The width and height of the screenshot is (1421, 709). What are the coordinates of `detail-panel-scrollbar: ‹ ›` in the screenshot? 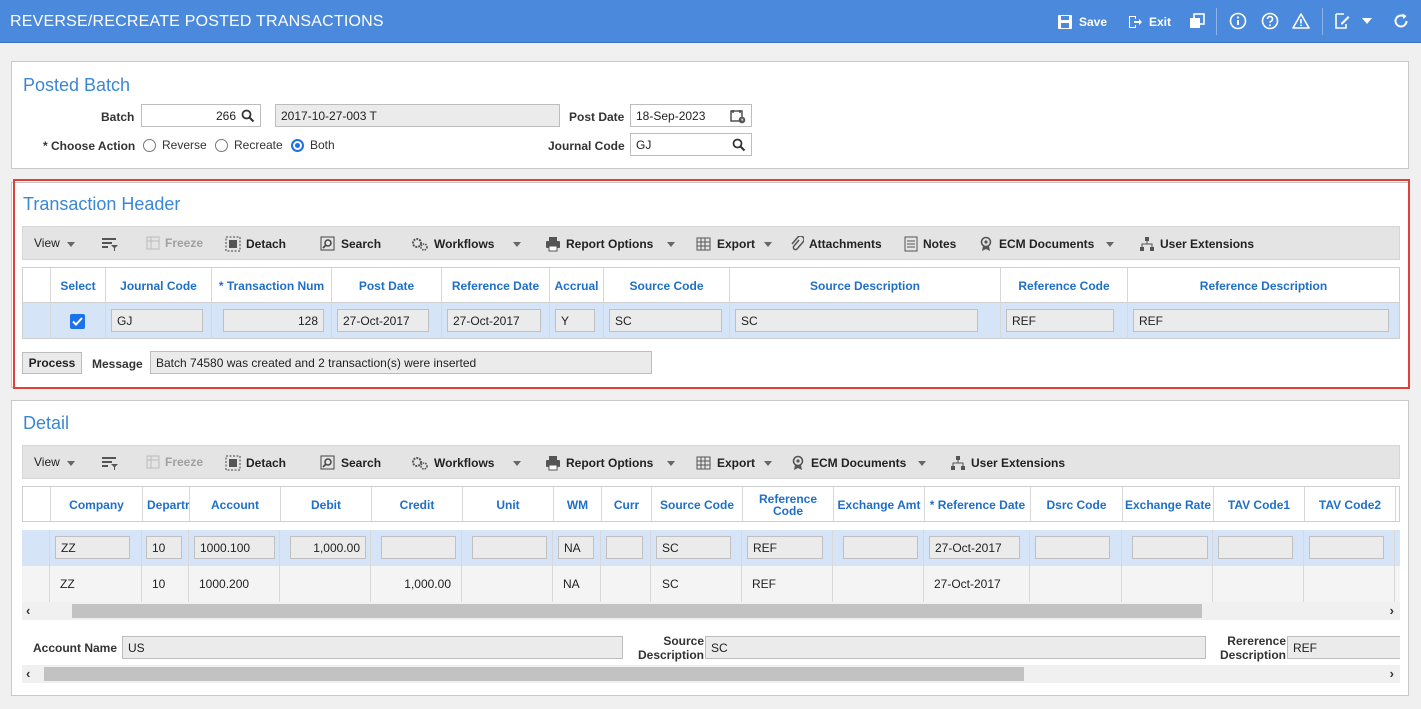 It's located at (711, 674).